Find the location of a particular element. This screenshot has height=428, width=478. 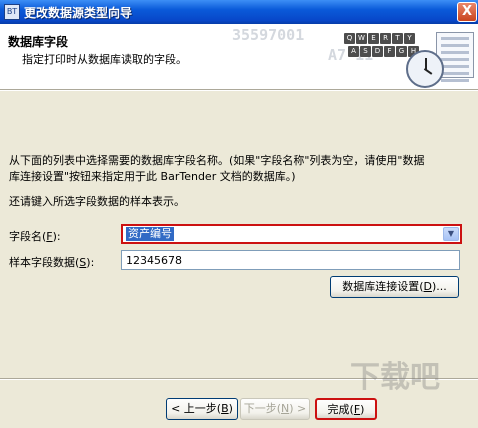

sample-prompt: 还请键入所选字段数据的样本表示。 is located at coordinates (97, 201).